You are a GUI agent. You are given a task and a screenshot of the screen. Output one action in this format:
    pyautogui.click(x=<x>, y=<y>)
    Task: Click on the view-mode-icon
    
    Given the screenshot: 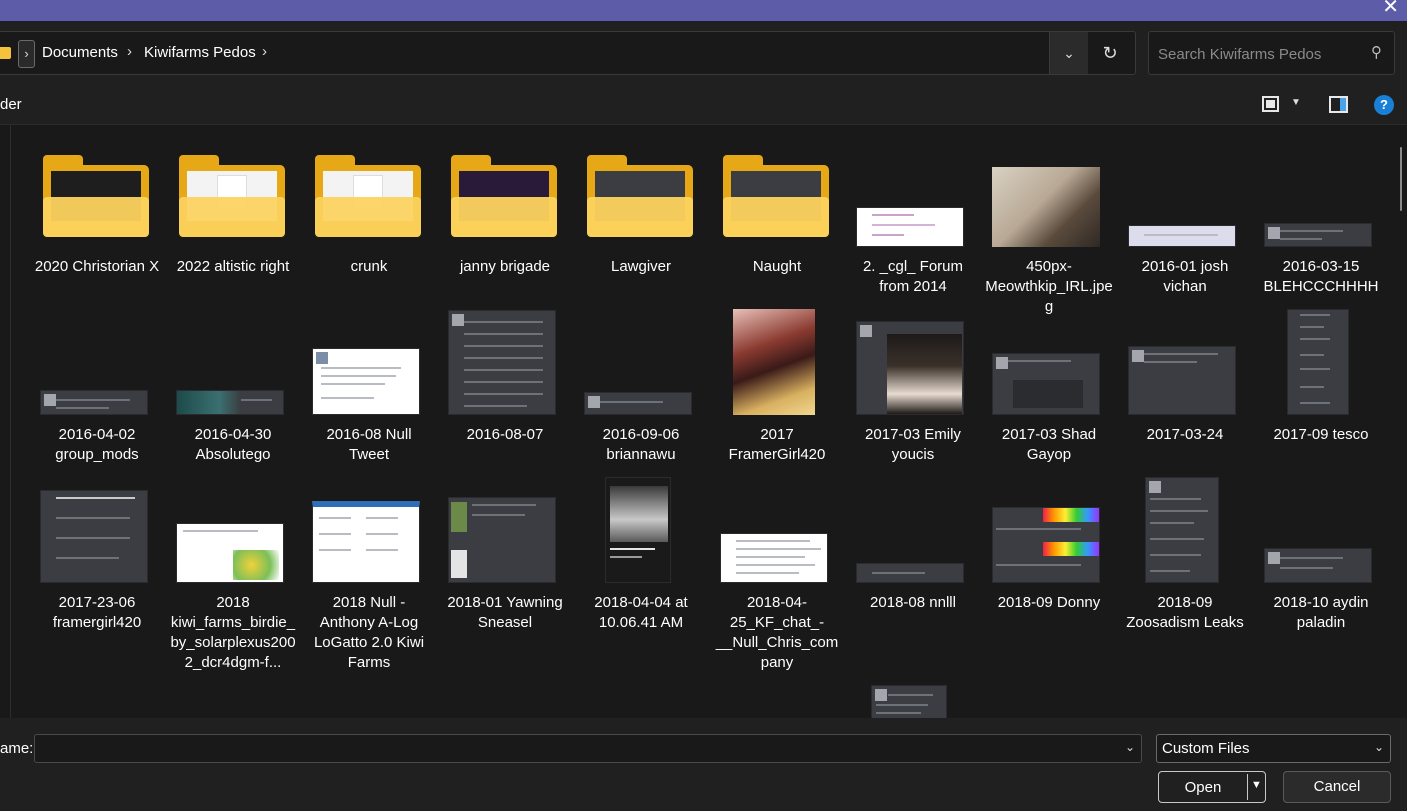 What is the action you would take?
    pyautogui.click(x=1270, y=104)
    